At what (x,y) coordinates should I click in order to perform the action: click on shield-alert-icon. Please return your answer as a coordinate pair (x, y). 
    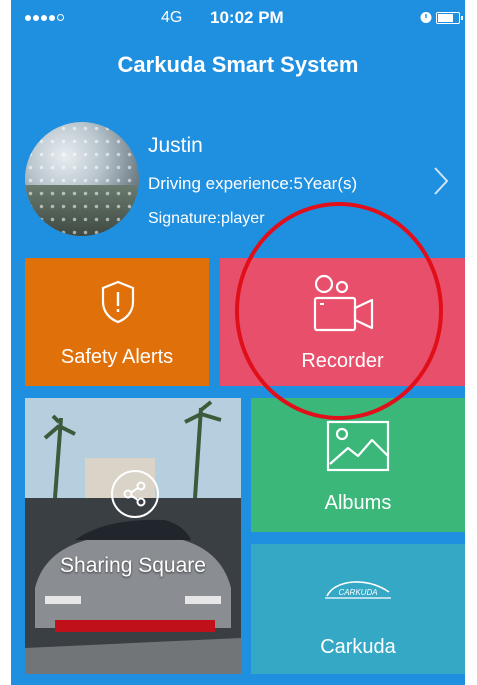
    Looking at the image, I should click on (118, 302).